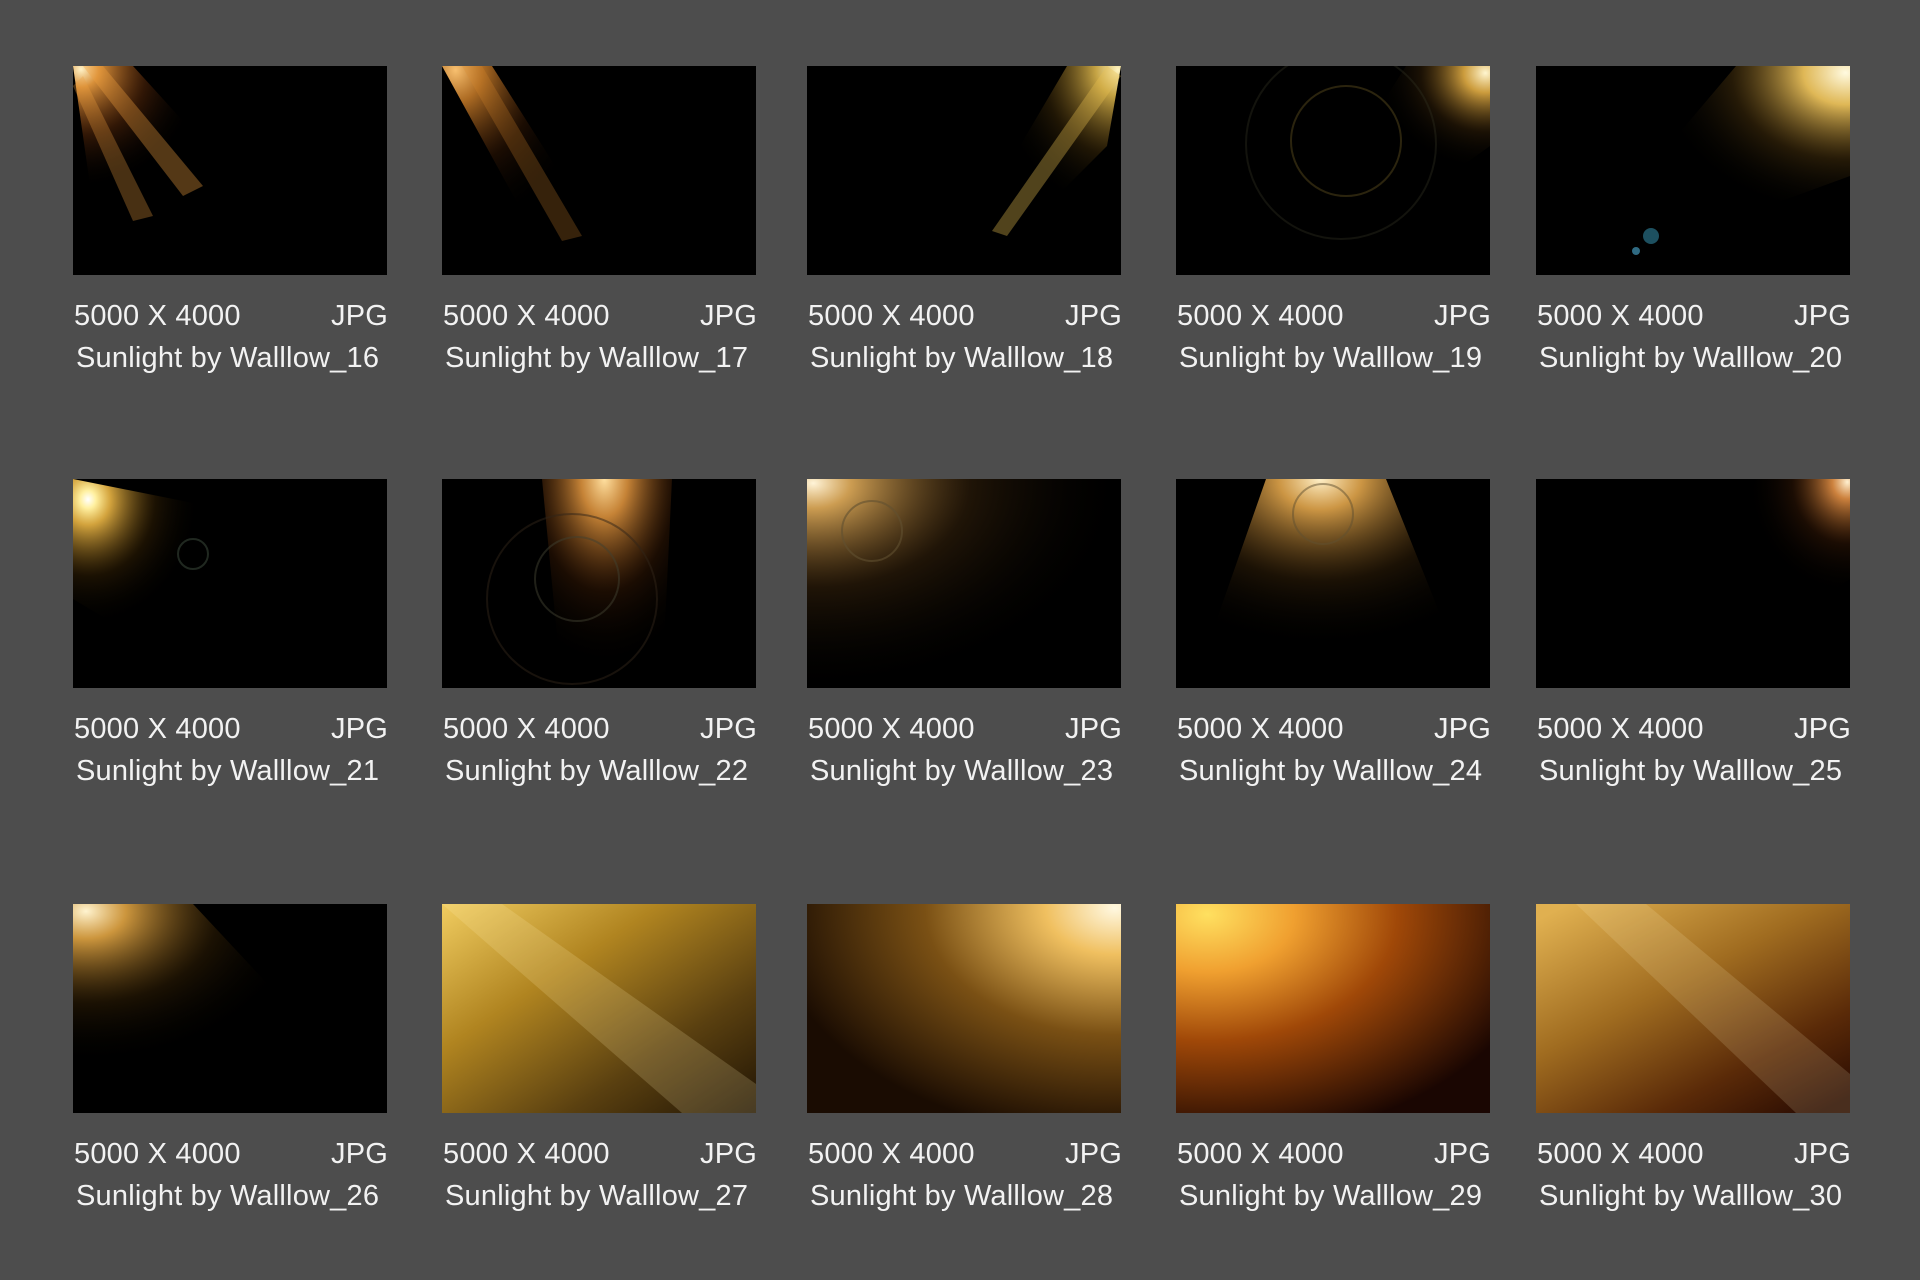 The height and width of the screenshot is (1280, 1920). What do you see at coordinates (228, 358) in the screenshot?
I see `image-title: Sunlight by Walllow_16` at bounding box center [228, 358].